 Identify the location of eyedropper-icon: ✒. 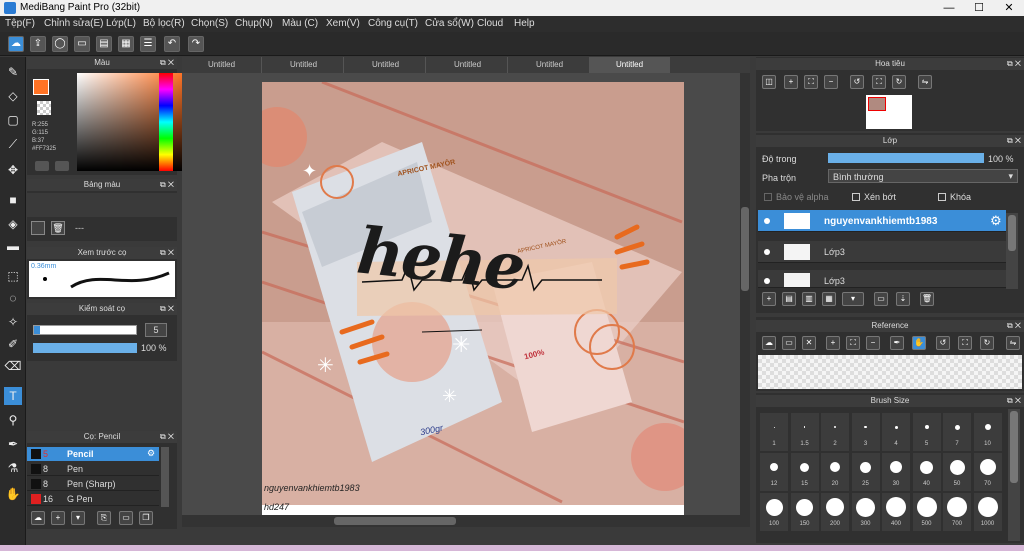
(897, 343).